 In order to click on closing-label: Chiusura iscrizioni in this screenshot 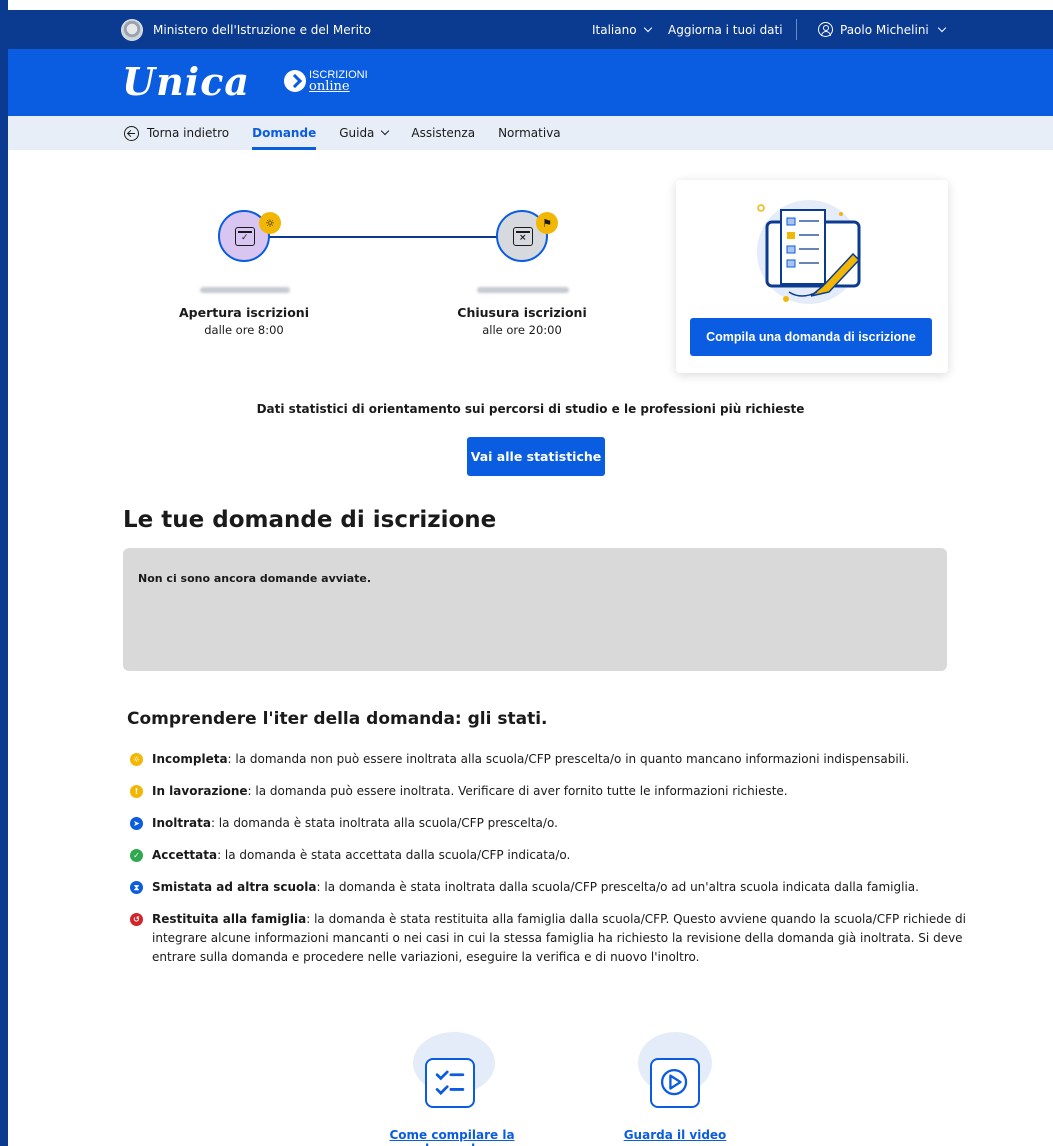, I will do `click(522, 312)`.